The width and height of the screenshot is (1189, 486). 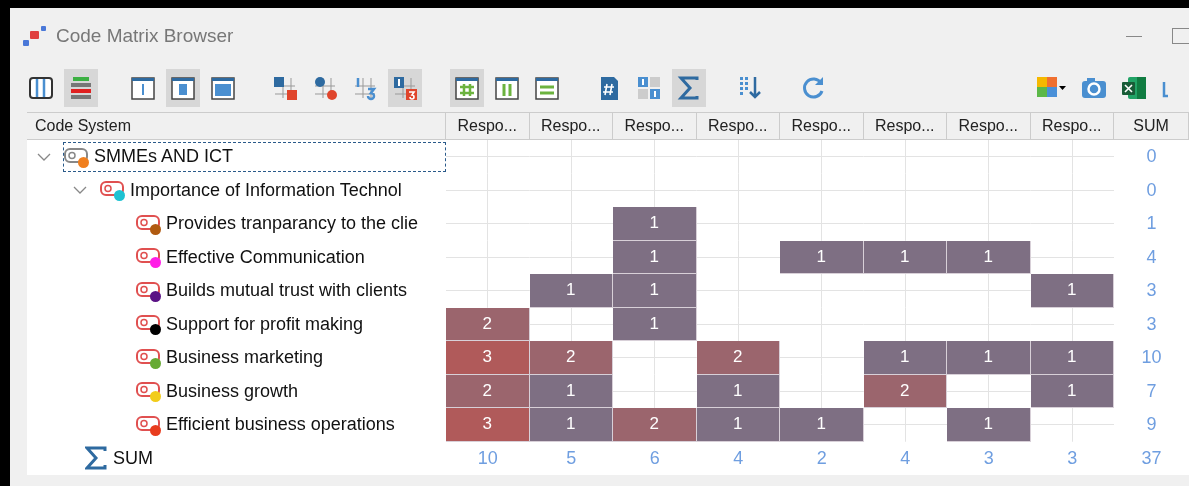 What do you see at coordinates (266, 190) in the screenshot?
I see `code-name: Importance of Information Technol` at bounding box center [266, 190].